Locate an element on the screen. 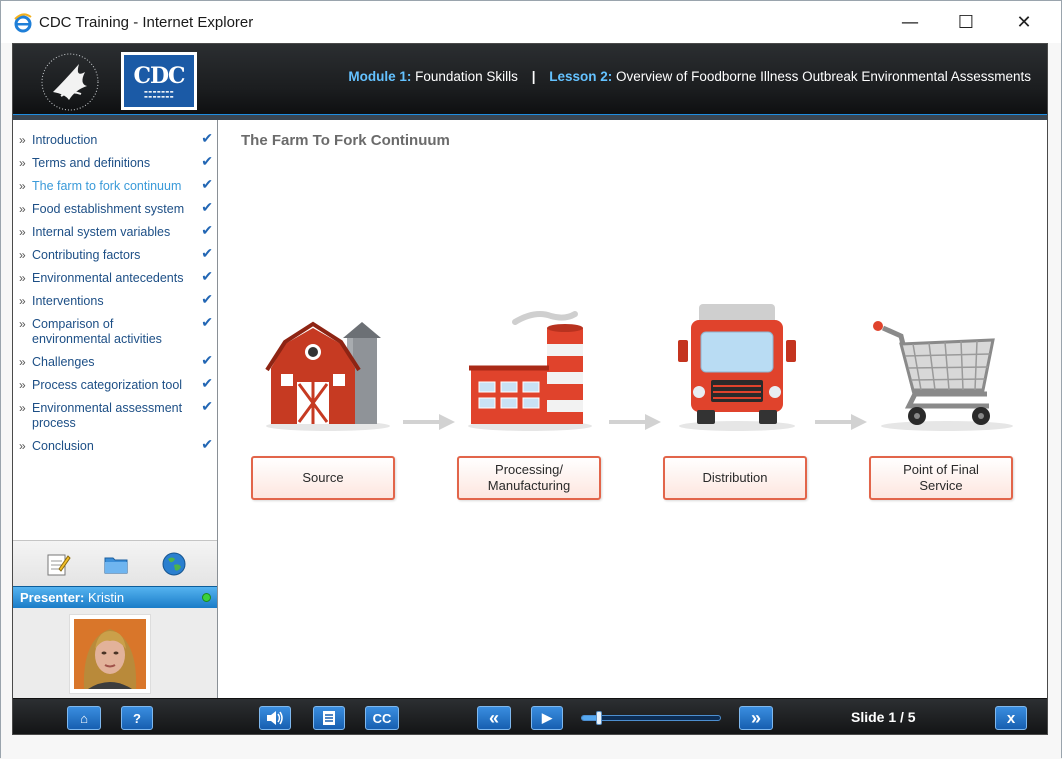 The width and height of the screenshot is (1062, 759). player-controls: ⌂ ? CC « ▶ » Slide 1 / 5 x is located at coordinates (530, 716).